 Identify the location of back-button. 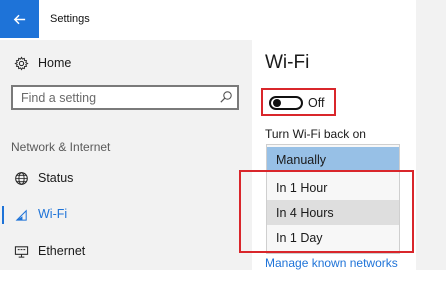
(19, 19).